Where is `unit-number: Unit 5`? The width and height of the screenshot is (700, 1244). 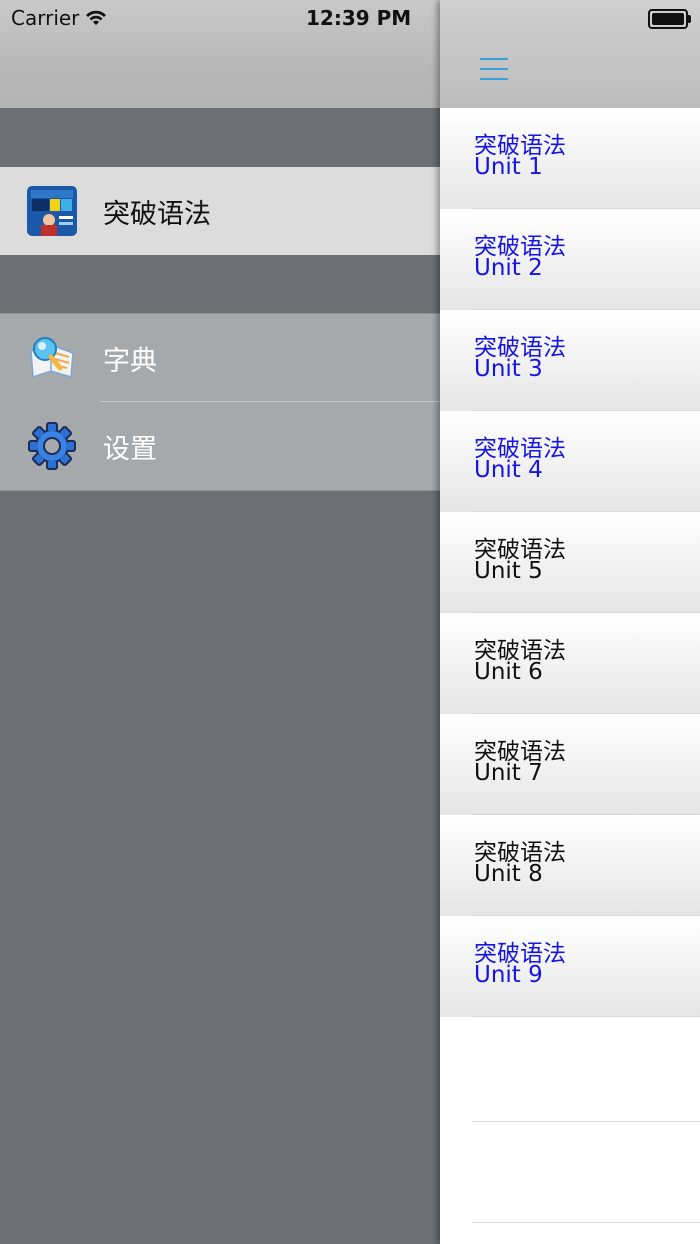 unit-number: Unit 5 is located at coordinates (508, 571).